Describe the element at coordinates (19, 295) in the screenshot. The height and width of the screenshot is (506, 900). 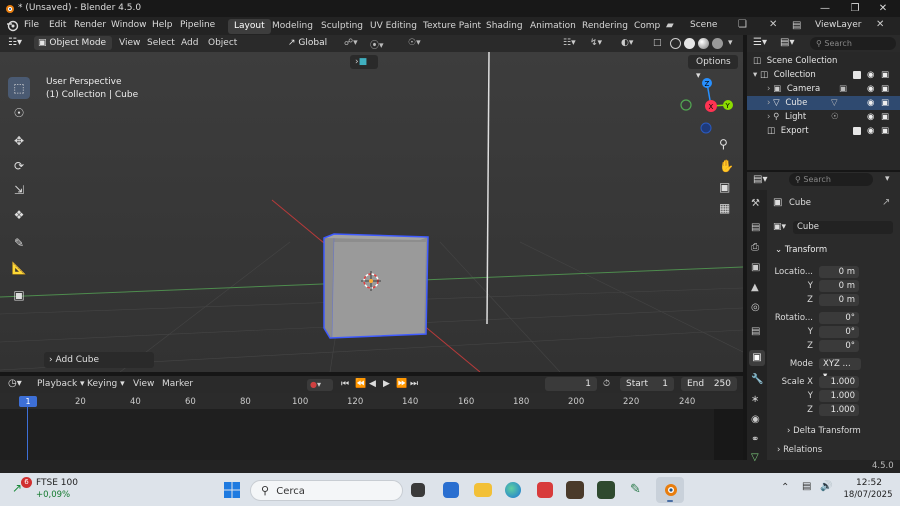
I see `add-cube-tool: ▣` at that location.